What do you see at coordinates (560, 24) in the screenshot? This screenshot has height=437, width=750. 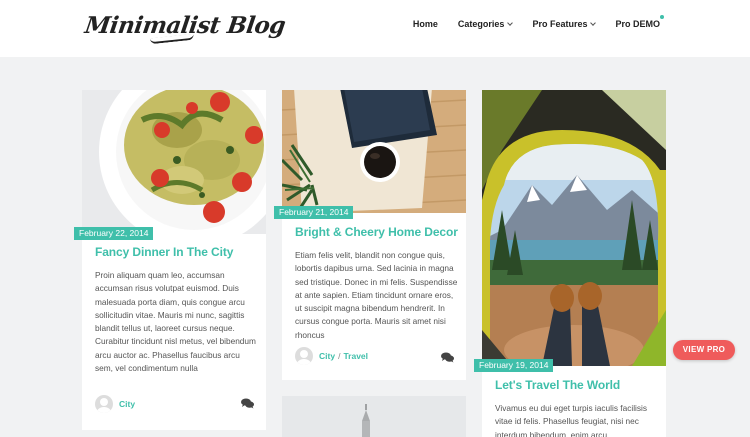 I see `nav-label: Pro Features` at bounding box center [560, 24].